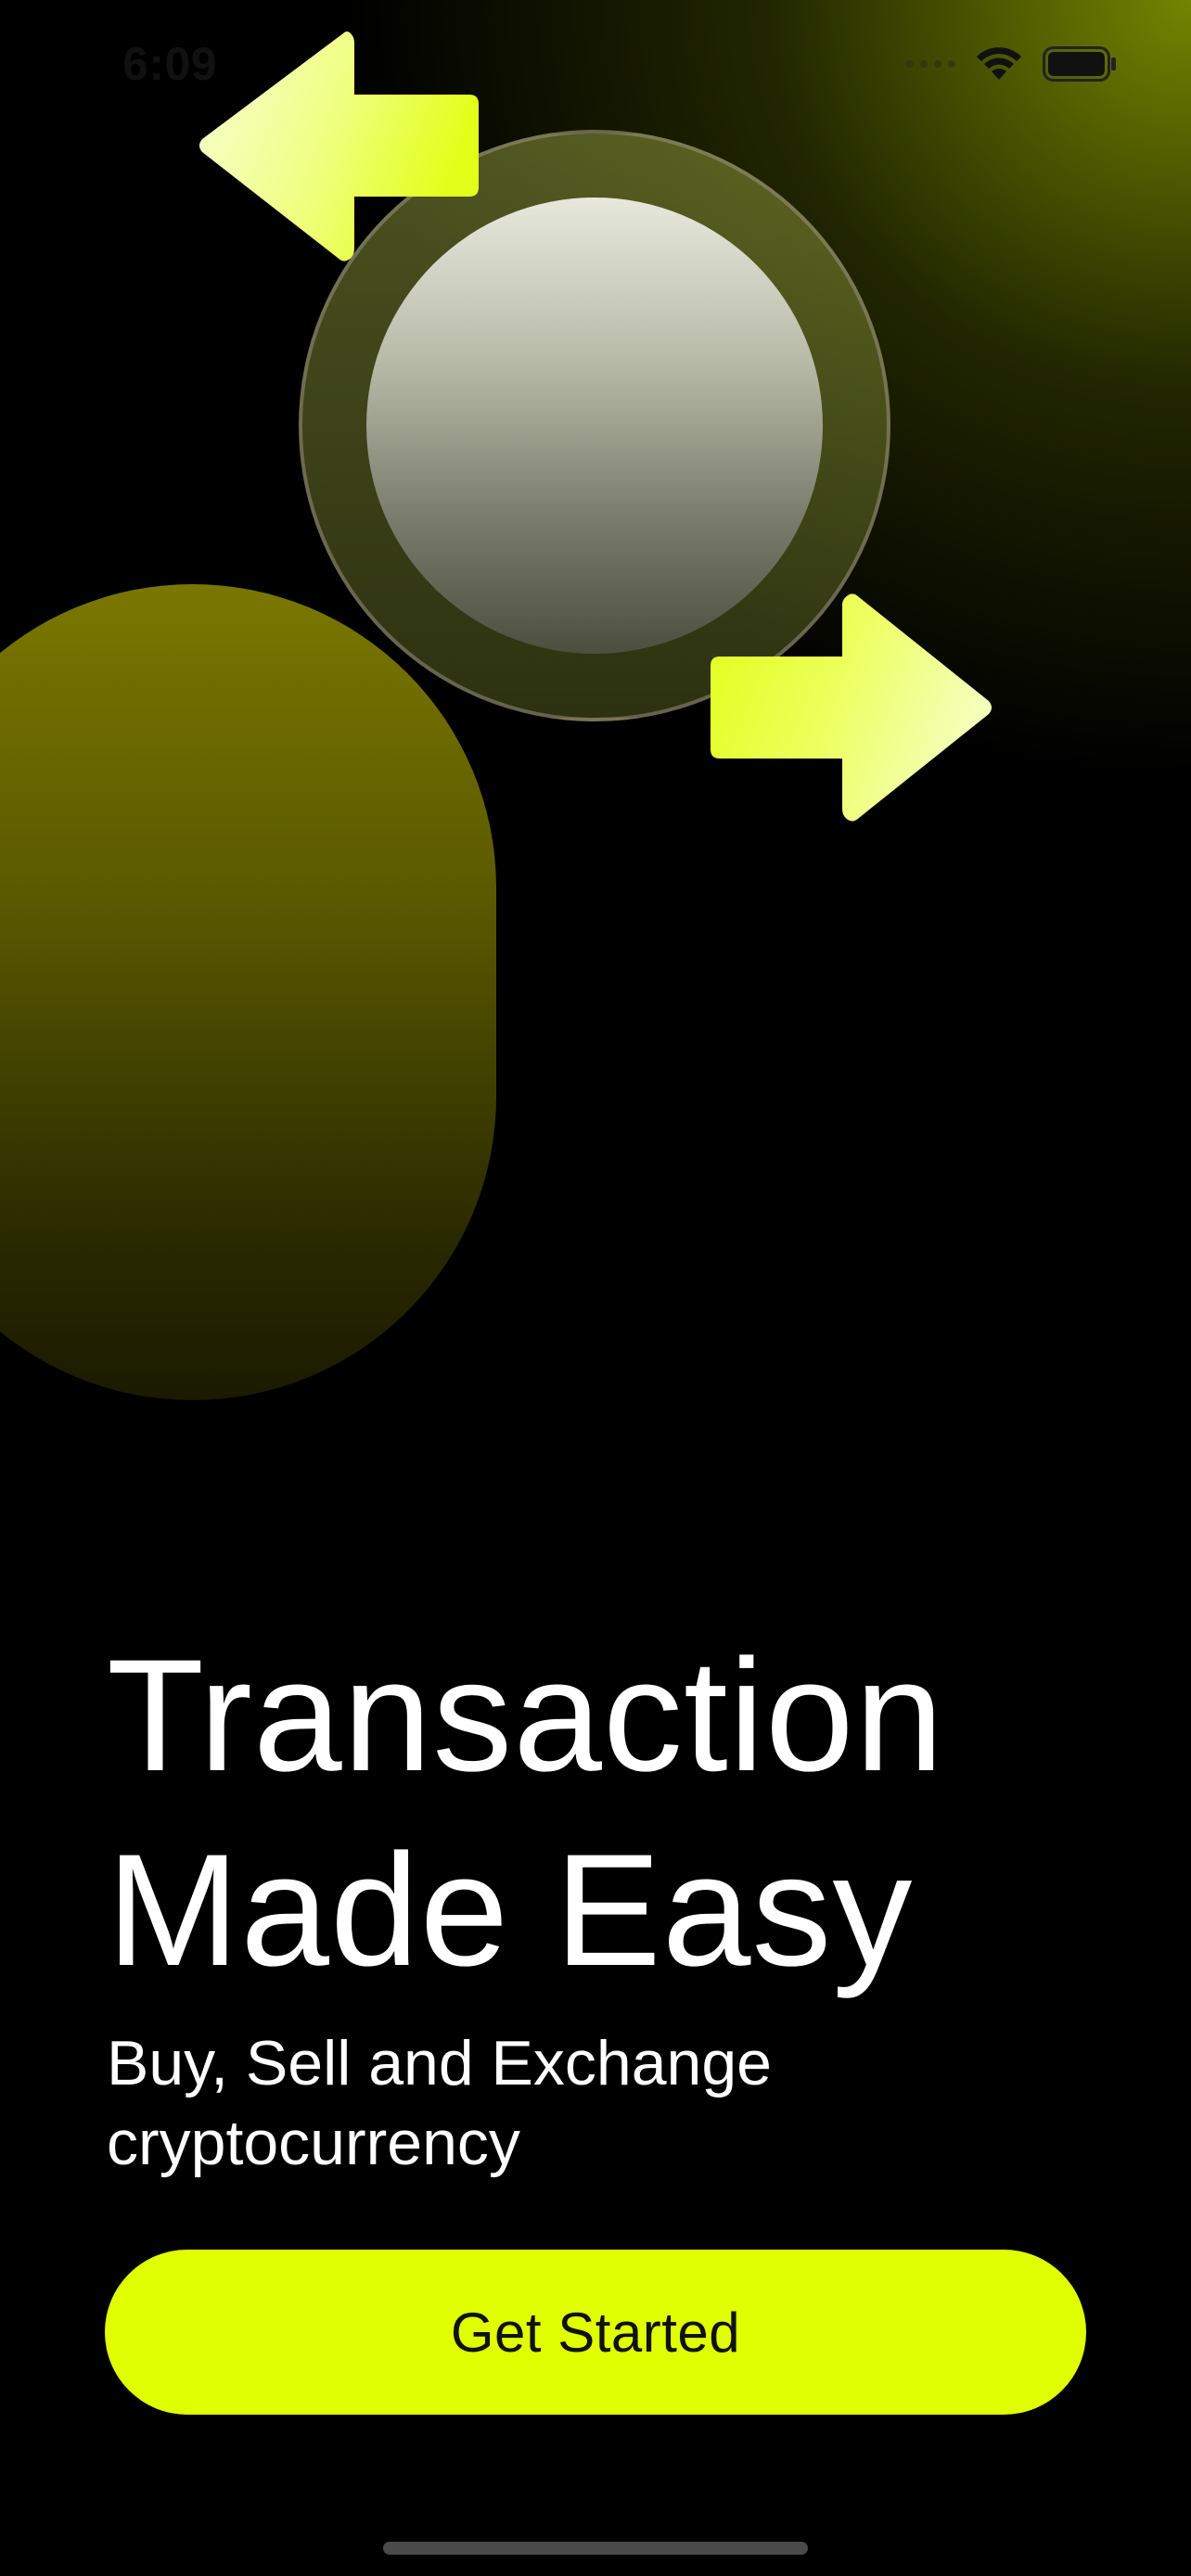  What do you see at coordinates (248, 992) in the screenshot?
I see `pill-shape` at bounding box center [248, 992].